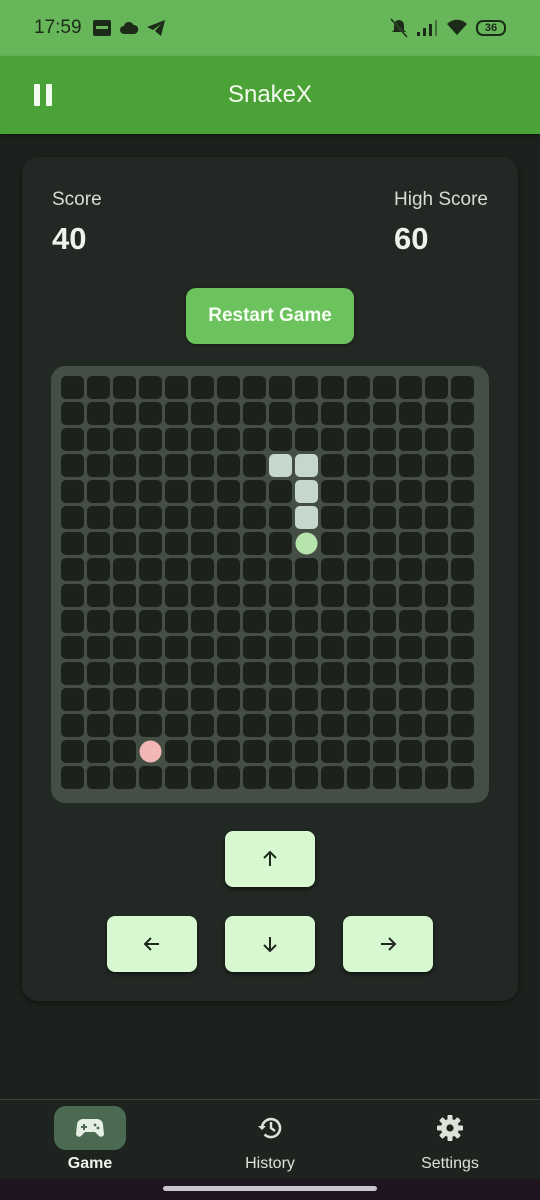 The image size is (540, 1200). Describe the element at coordinates (152, 944) in the screenshot. I see `left-button` at that location.